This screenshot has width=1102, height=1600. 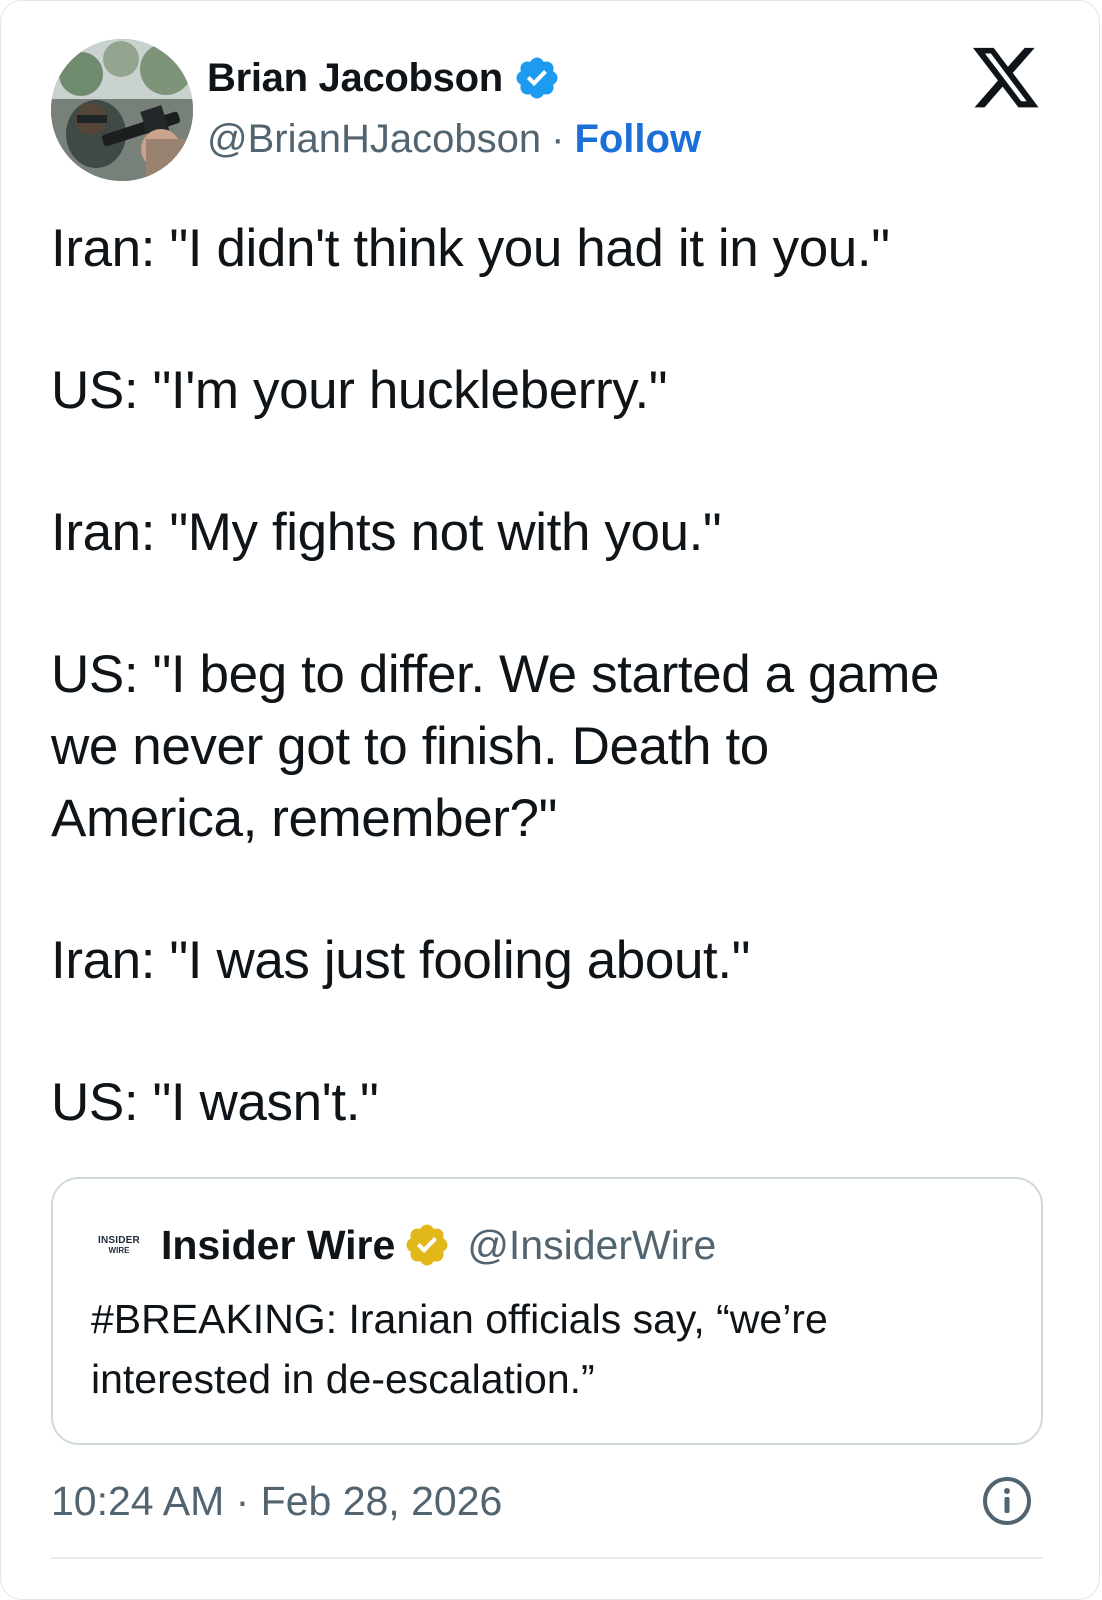 I want to click on author-name-row: Brian Jacobson, so click(x=557, y=78).